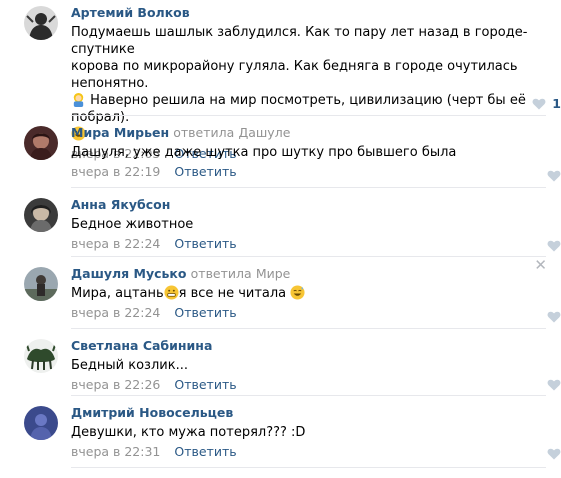 This screenshot has height=478, width=561. I want to click on replied-to-name: Дашуле, so click(264, 132).